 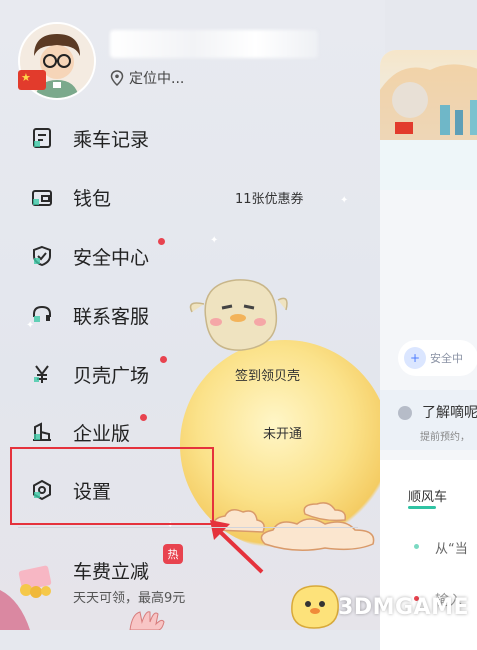 What do you see at coordinates (112, 486) in the screenshot?
I see `highlight-box` at bounding box center [112, 486].